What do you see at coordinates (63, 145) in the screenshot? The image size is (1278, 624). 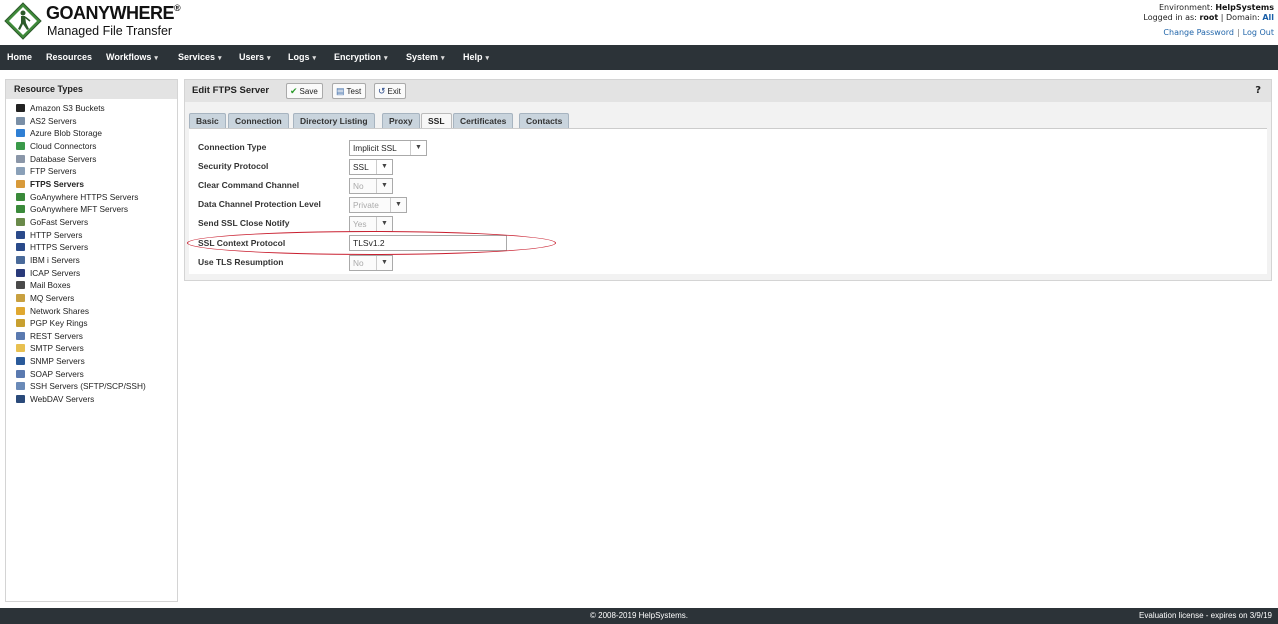 I see `sidebar-item-label: Cloud Connectors` at bounding box center [63, 145].